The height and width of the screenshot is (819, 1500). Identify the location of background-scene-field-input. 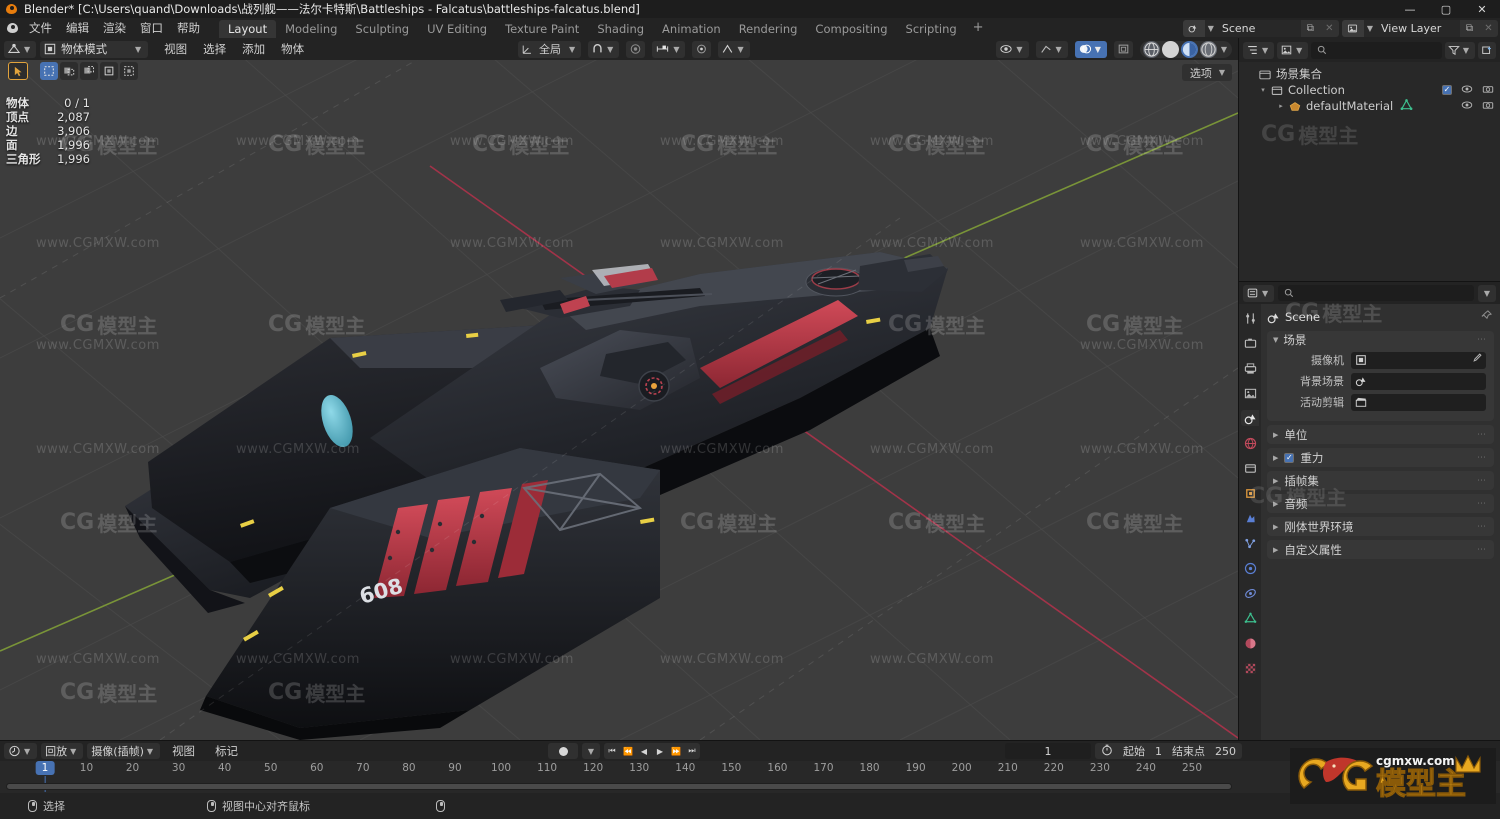
(1418, 381).